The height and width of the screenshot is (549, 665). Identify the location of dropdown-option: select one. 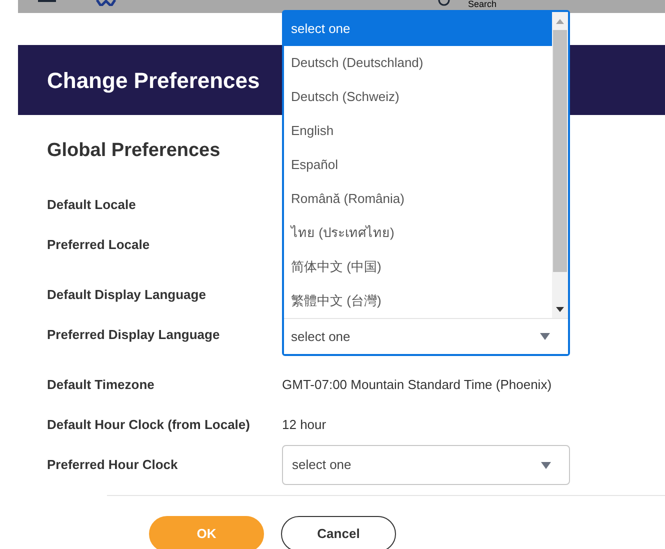
(418, 29).